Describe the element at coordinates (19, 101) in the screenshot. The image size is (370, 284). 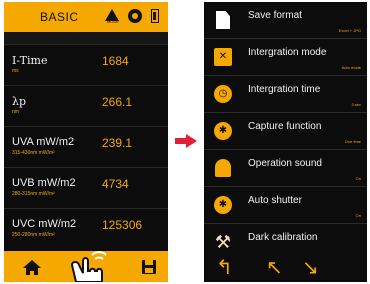
I see `row-name: λp` at that location.